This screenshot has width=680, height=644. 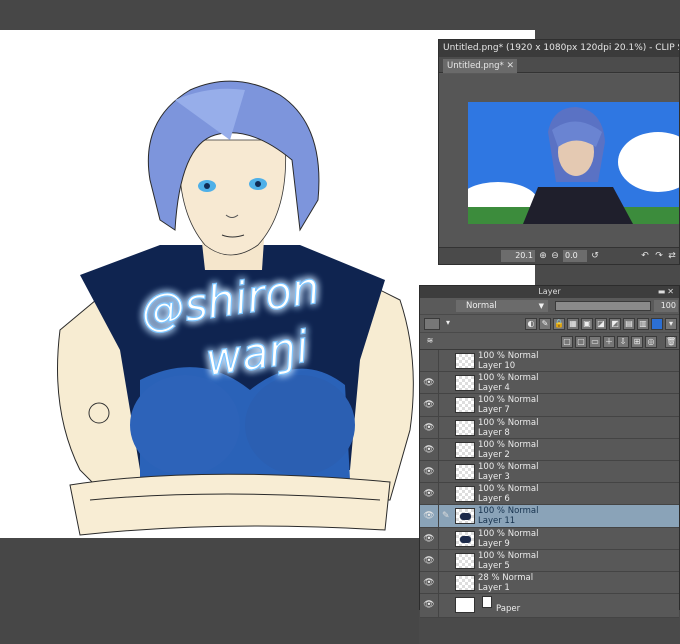 I want to click on layer-name: Layer 7, so click(x=494, y=410).